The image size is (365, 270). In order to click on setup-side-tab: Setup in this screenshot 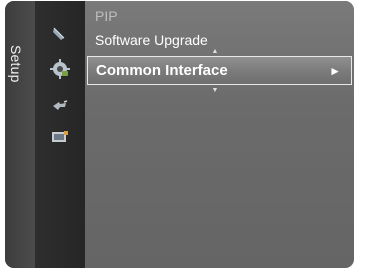, I will do `click(20, 134)`.